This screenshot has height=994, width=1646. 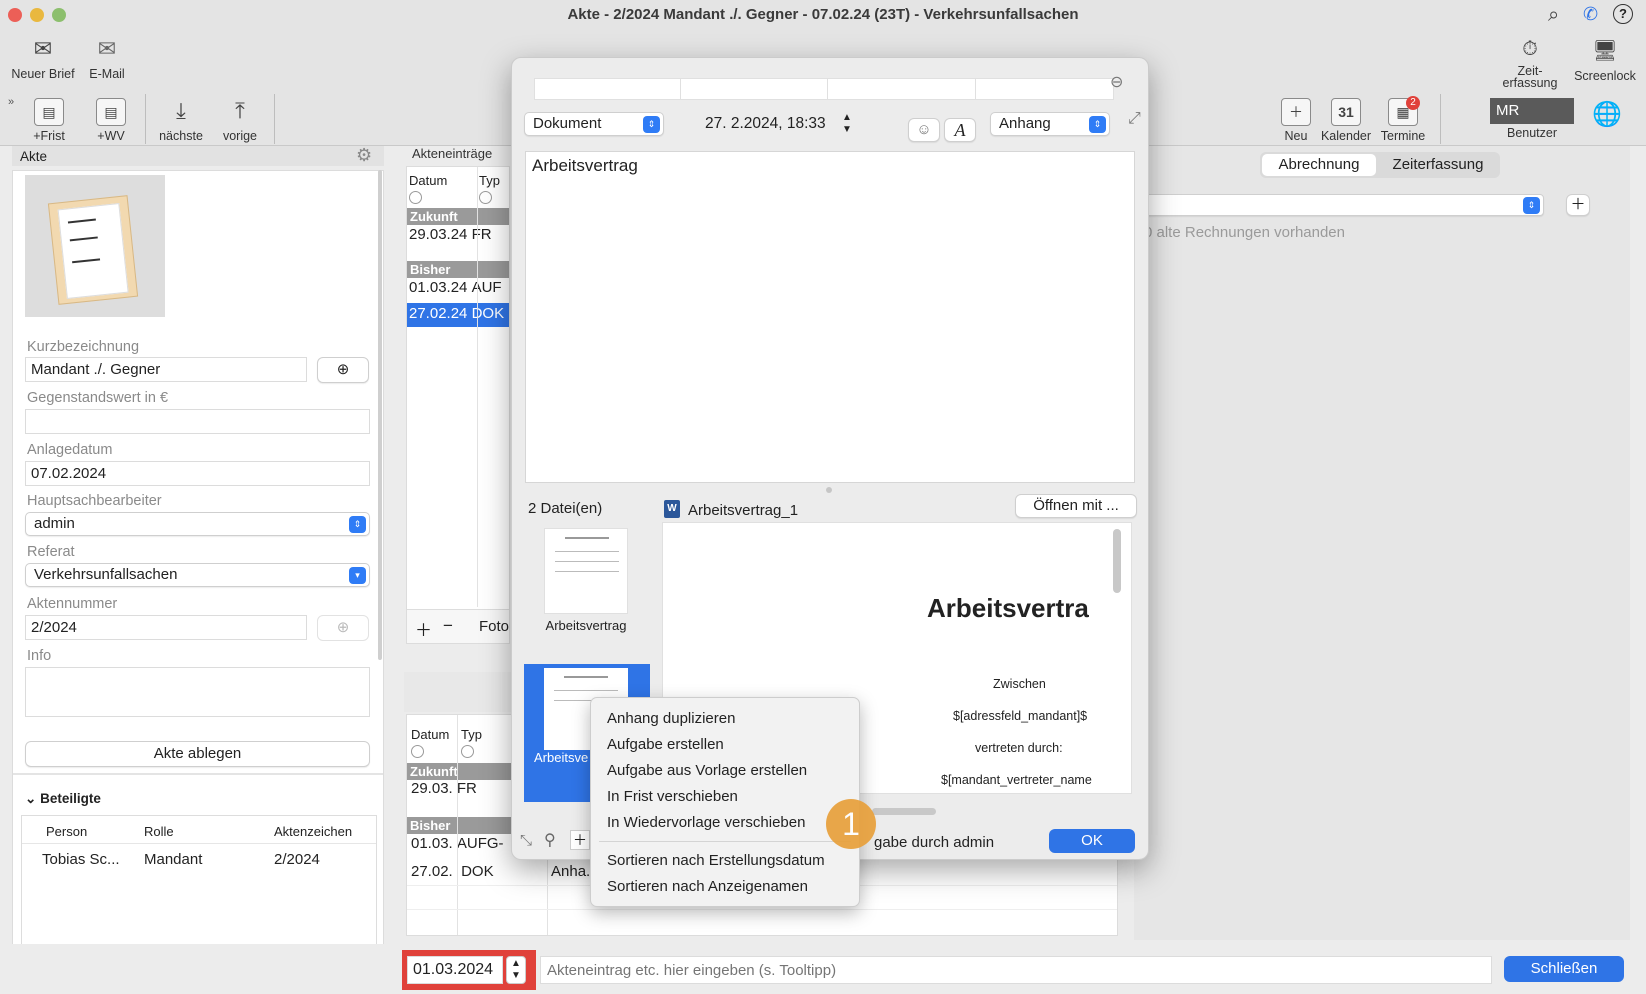 What do you see at coordinates (107, 58) in the screenshot?
I see `email-button: ✉ E-Mail` at bounding box center [107, 58].